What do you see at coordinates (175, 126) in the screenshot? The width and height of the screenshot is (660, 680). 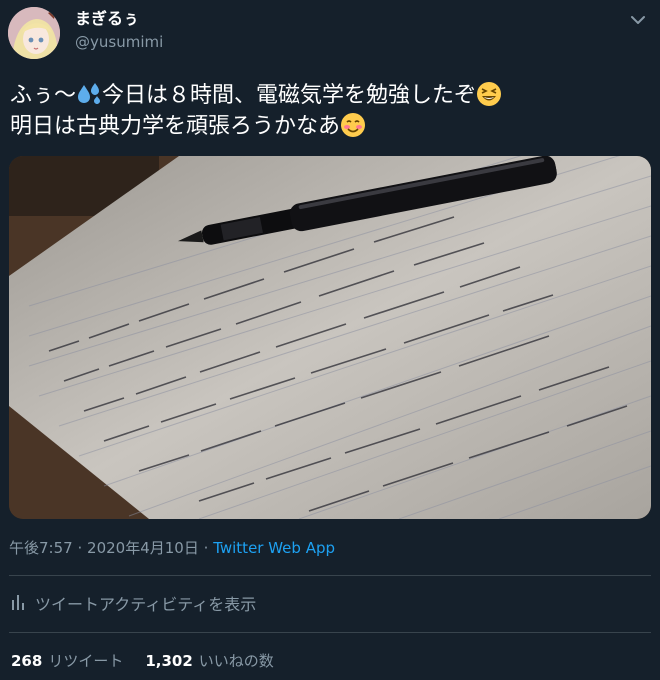 I see `tweet-text-part-3: 明日は古典力学を頑張ろうかなあ` at bounding box center [175, 126].